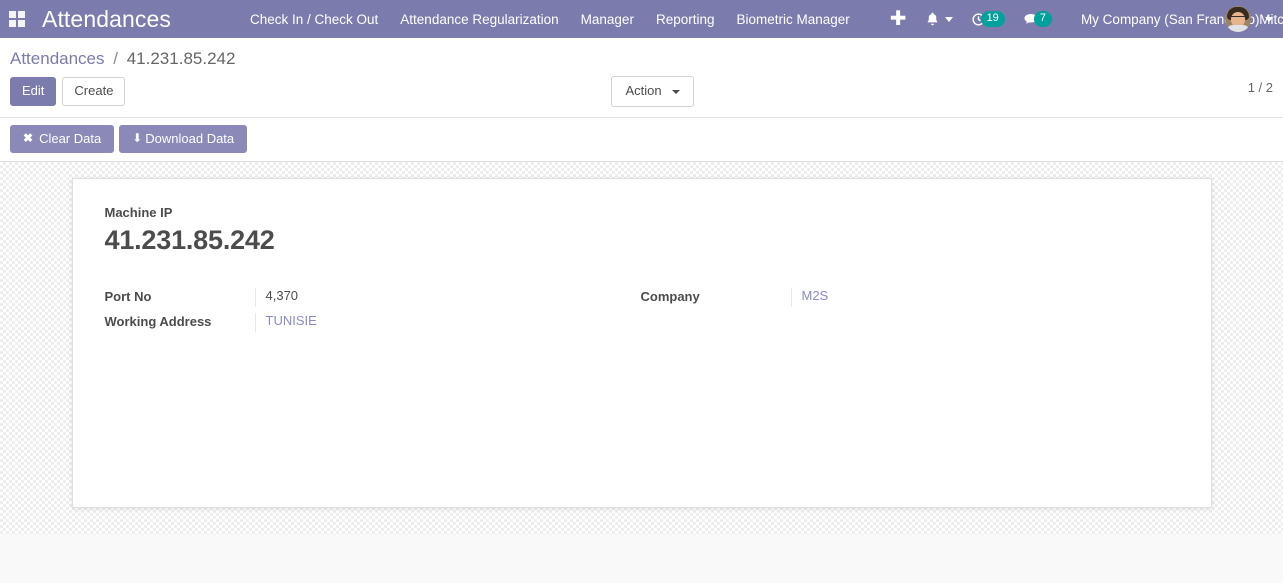 The height and width of the screenshot is (583, 1283). Describe the element at coordinates (57, 58) in the screenshot. I see `breadcrumb-root-link: Attendances` at that location.